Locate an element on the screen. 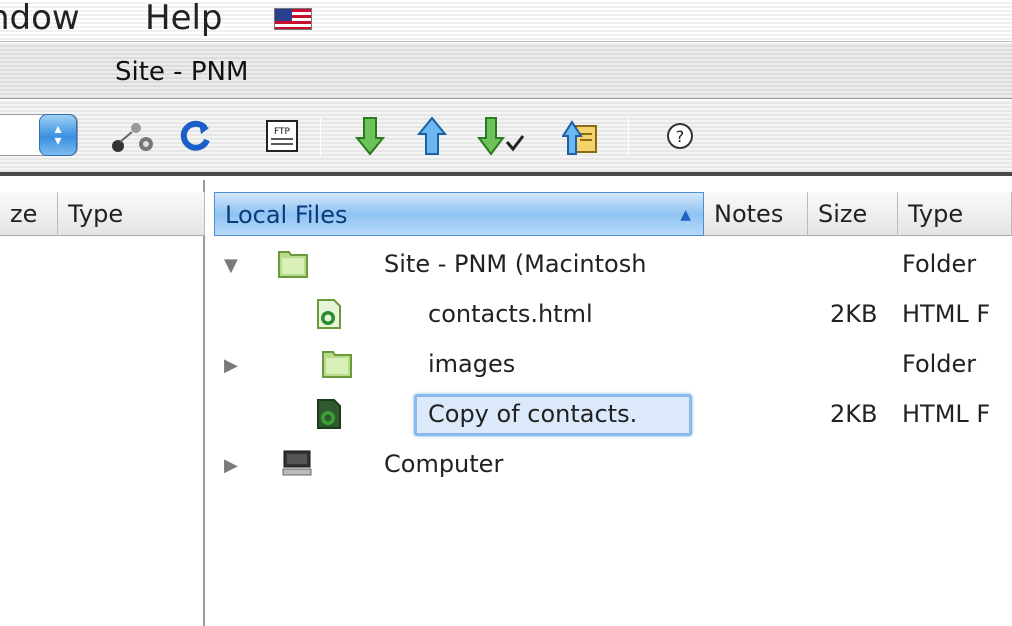  site-popup: ▴ ▾ is located at coordinates (39, 135).